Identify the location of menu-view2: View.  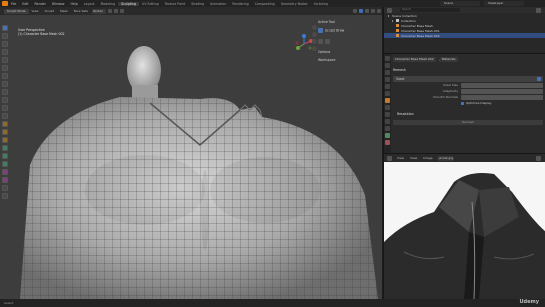
(413, 158).